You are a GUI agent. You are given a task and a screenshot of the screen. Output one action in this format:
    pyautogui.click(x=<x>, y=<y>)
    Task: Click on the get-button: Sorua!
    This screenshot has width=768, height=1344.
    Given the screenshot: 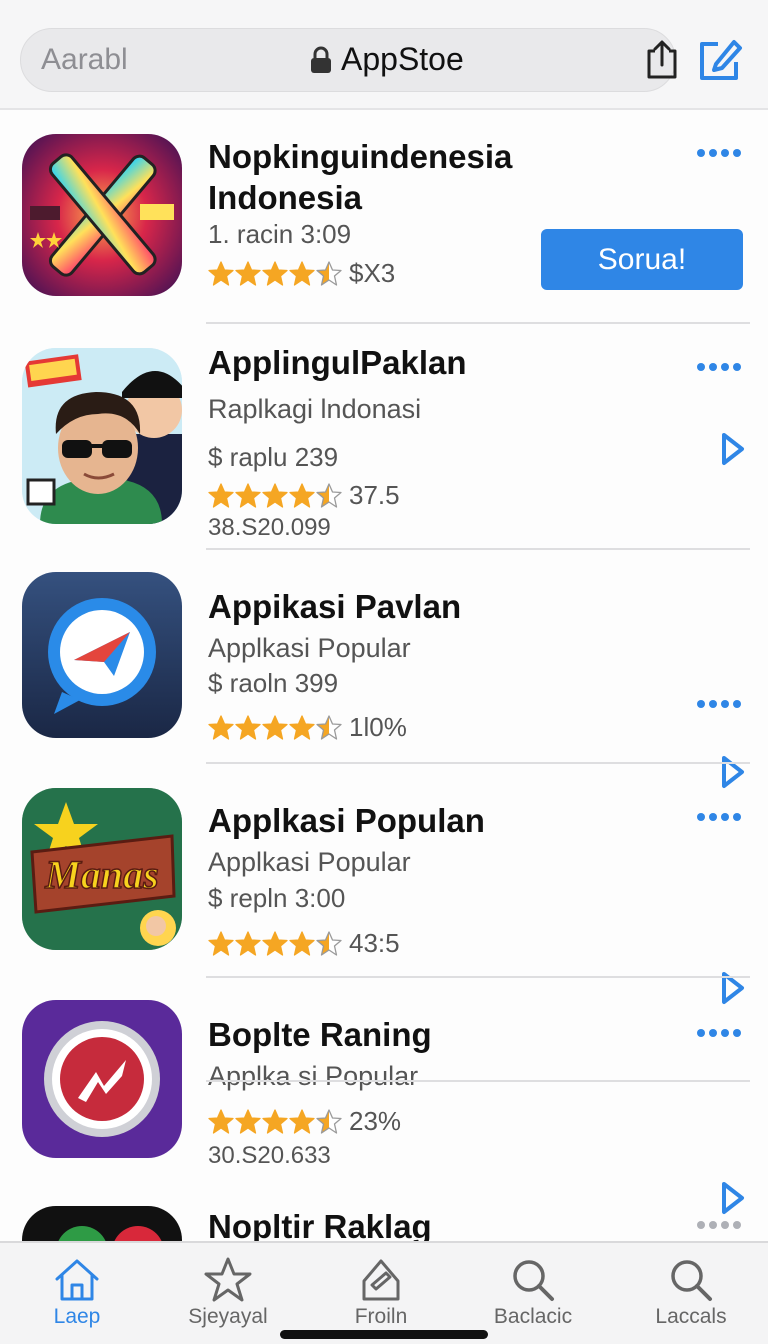 What is the action you would take?
    pyautogui.click(x=642, y=259)
    